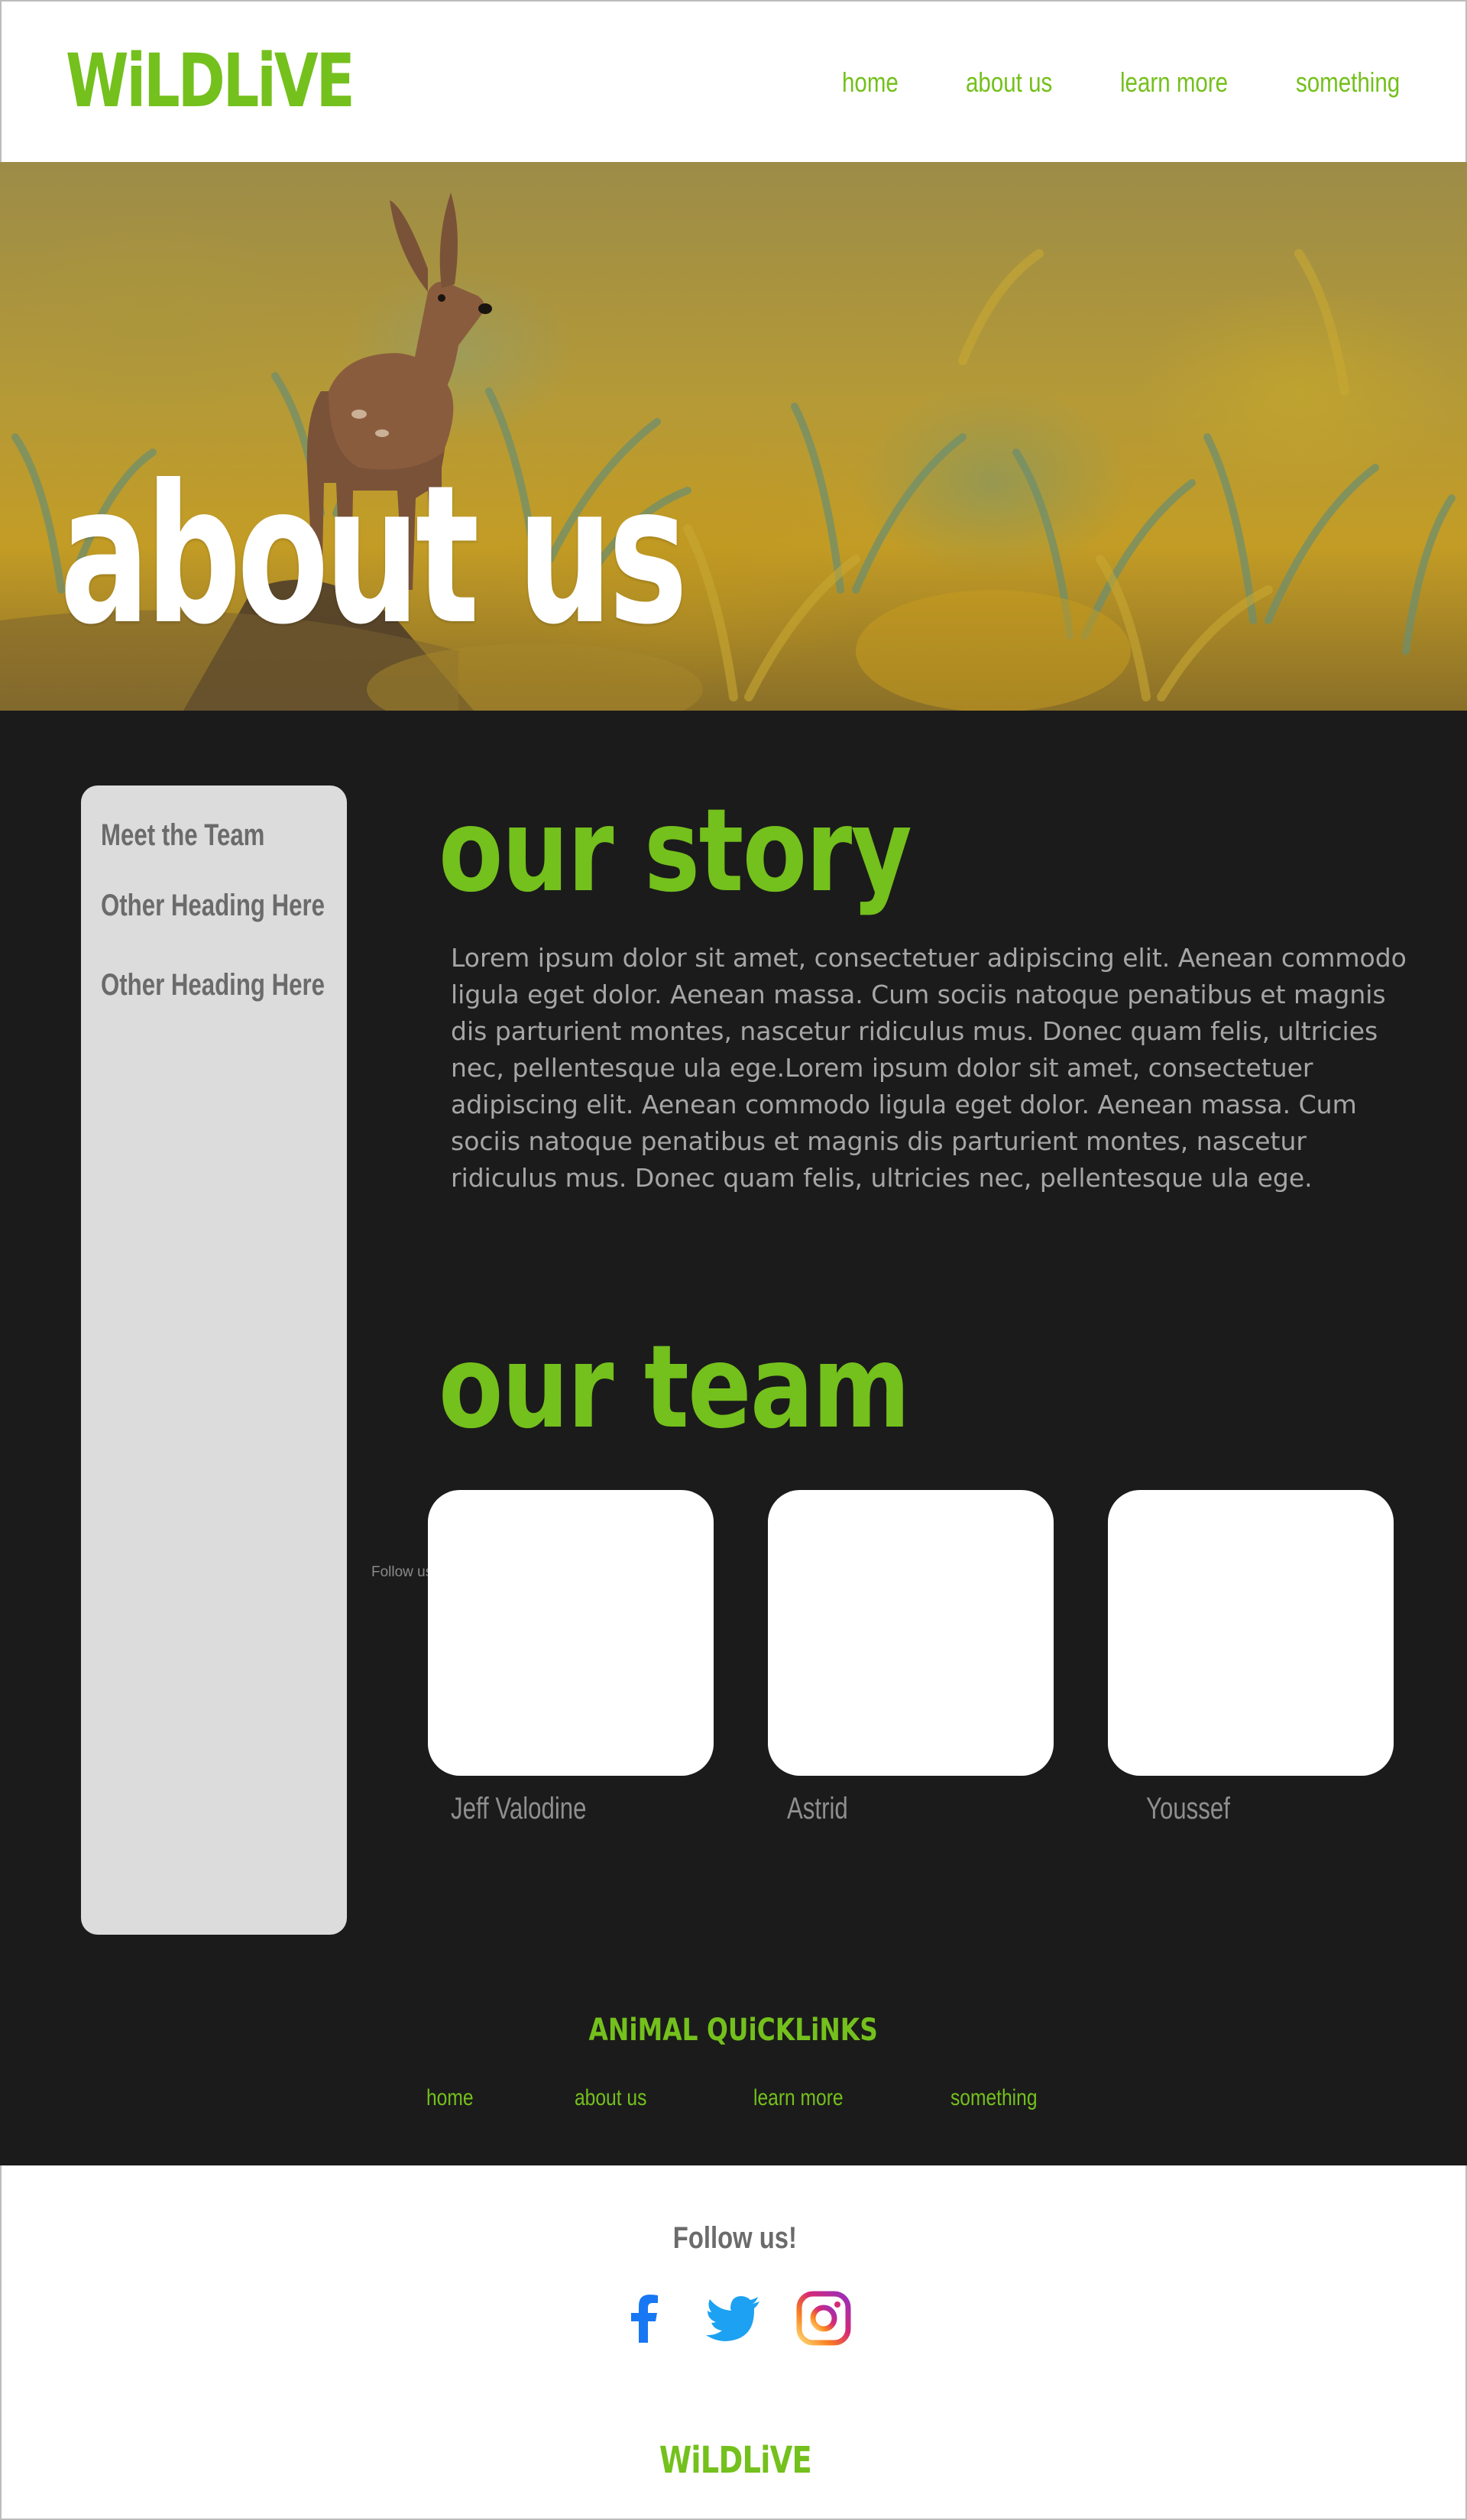 This screenshot has height=2520, width=1467. What do you see at coordinates (870, 82) in the screenshot?
I see `nav-link-home: home` at bounding box center [870, 82].